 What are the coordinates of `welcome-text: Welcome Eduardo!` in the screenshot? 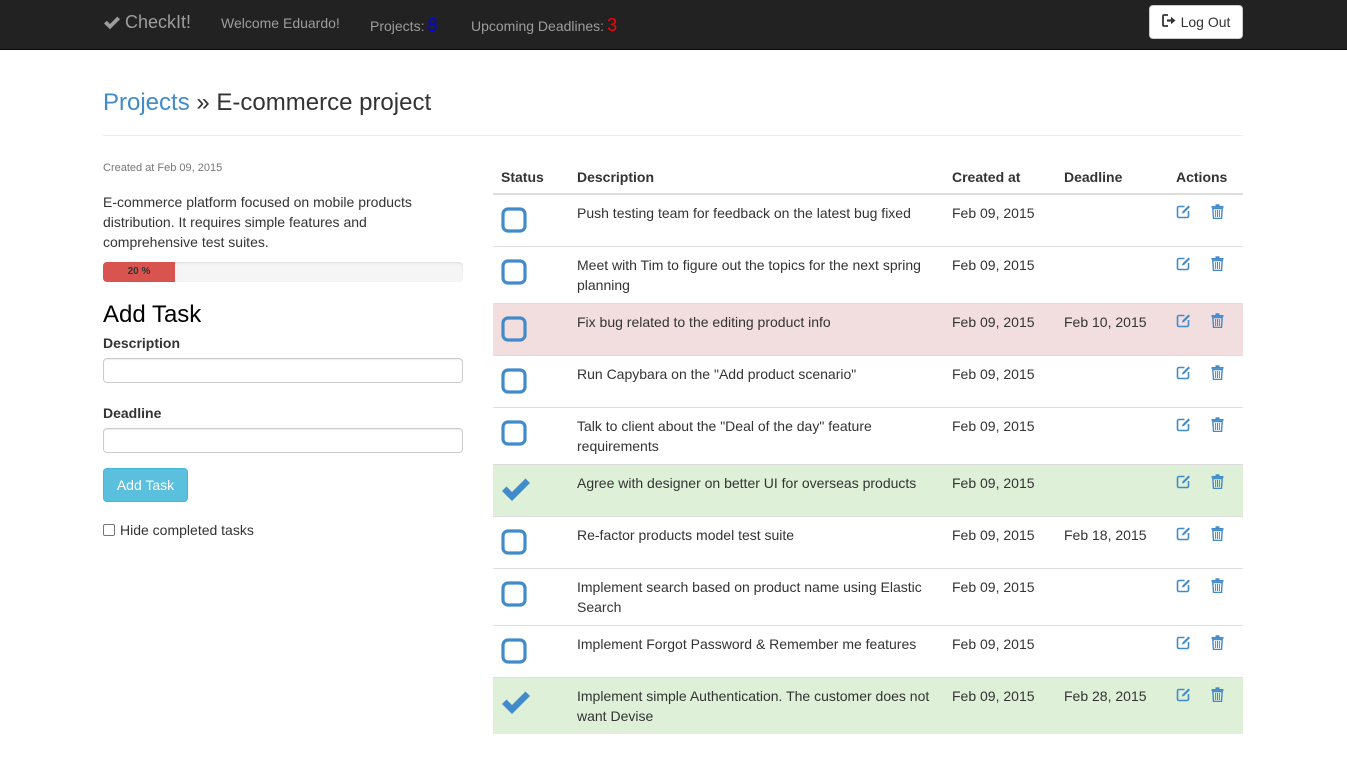 It's located at (280, 23).